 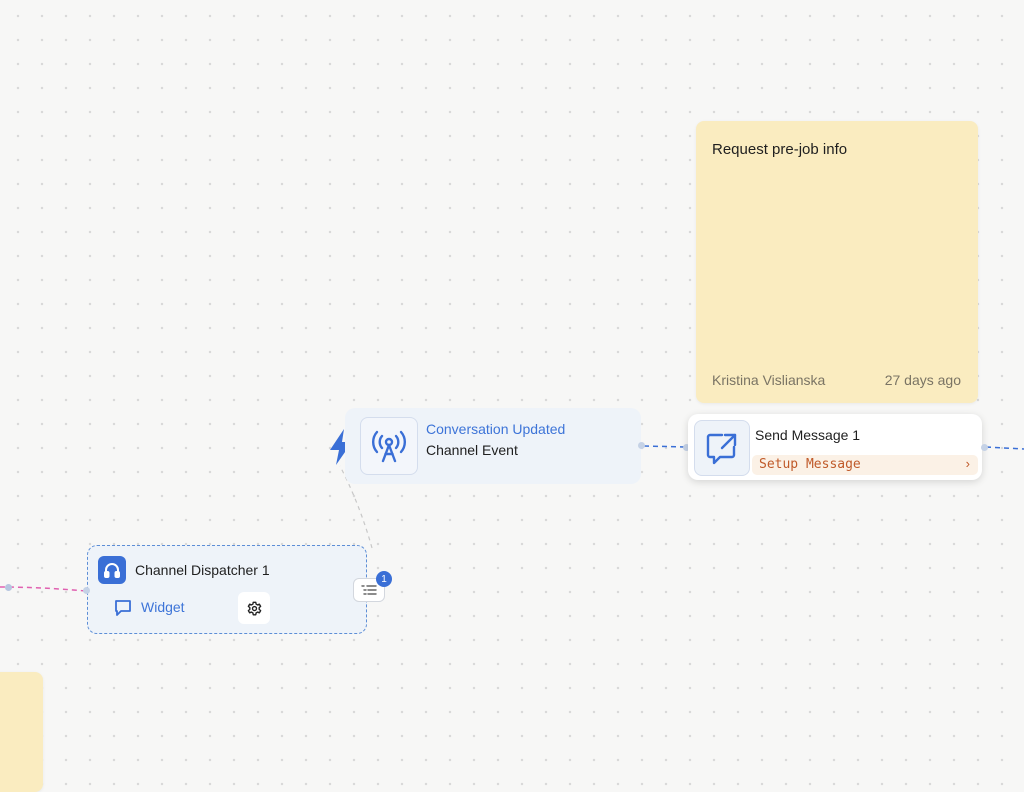 What do you see at coordinates (984, 447) in the screenshot?
I see `send-output-port` at bounding box center [984, 447].